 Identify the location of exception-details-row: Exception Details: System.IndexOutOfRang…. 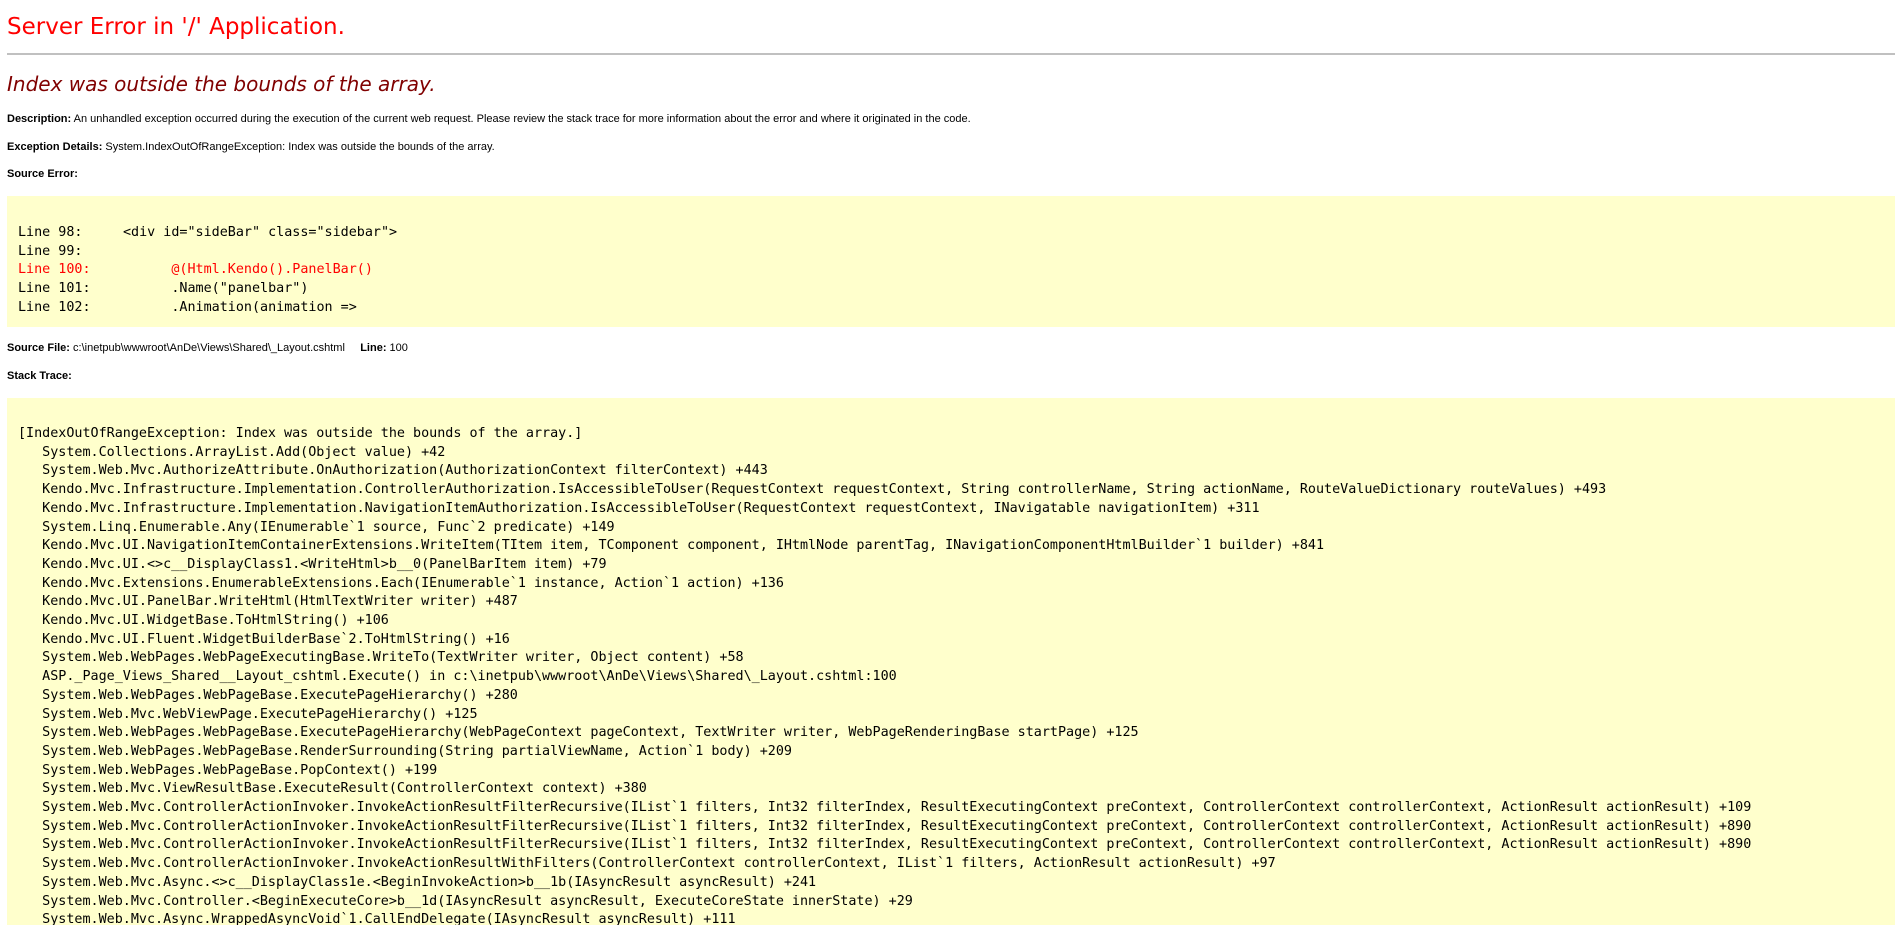
(251, 147).